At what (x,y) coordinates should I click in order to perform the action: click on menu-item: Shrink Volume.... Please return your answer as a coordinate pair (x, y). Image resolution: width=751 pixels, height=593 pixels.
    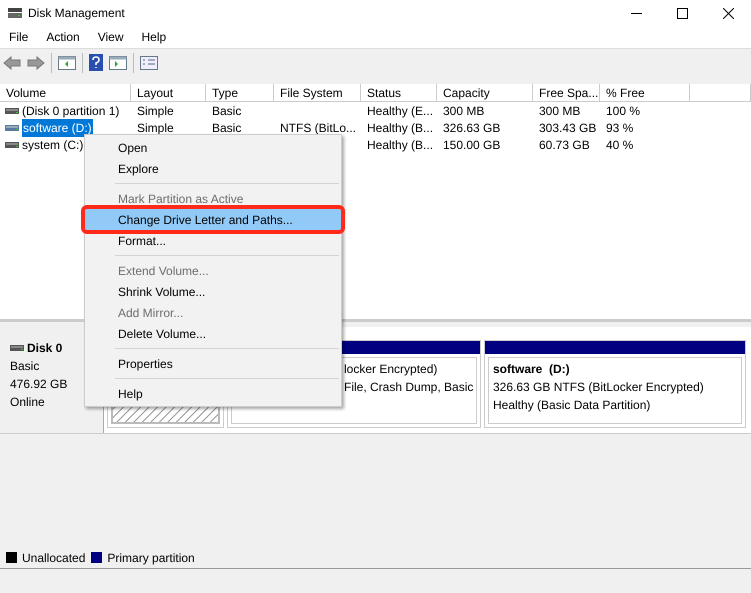
    Looking at the image, I should click on (213, 291).